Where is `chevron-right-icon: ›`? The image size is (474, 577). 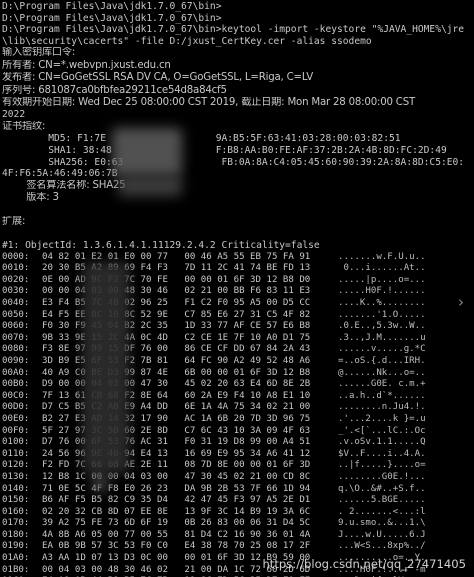
chevron-right-icon: › is located at coordinates (461, 302).